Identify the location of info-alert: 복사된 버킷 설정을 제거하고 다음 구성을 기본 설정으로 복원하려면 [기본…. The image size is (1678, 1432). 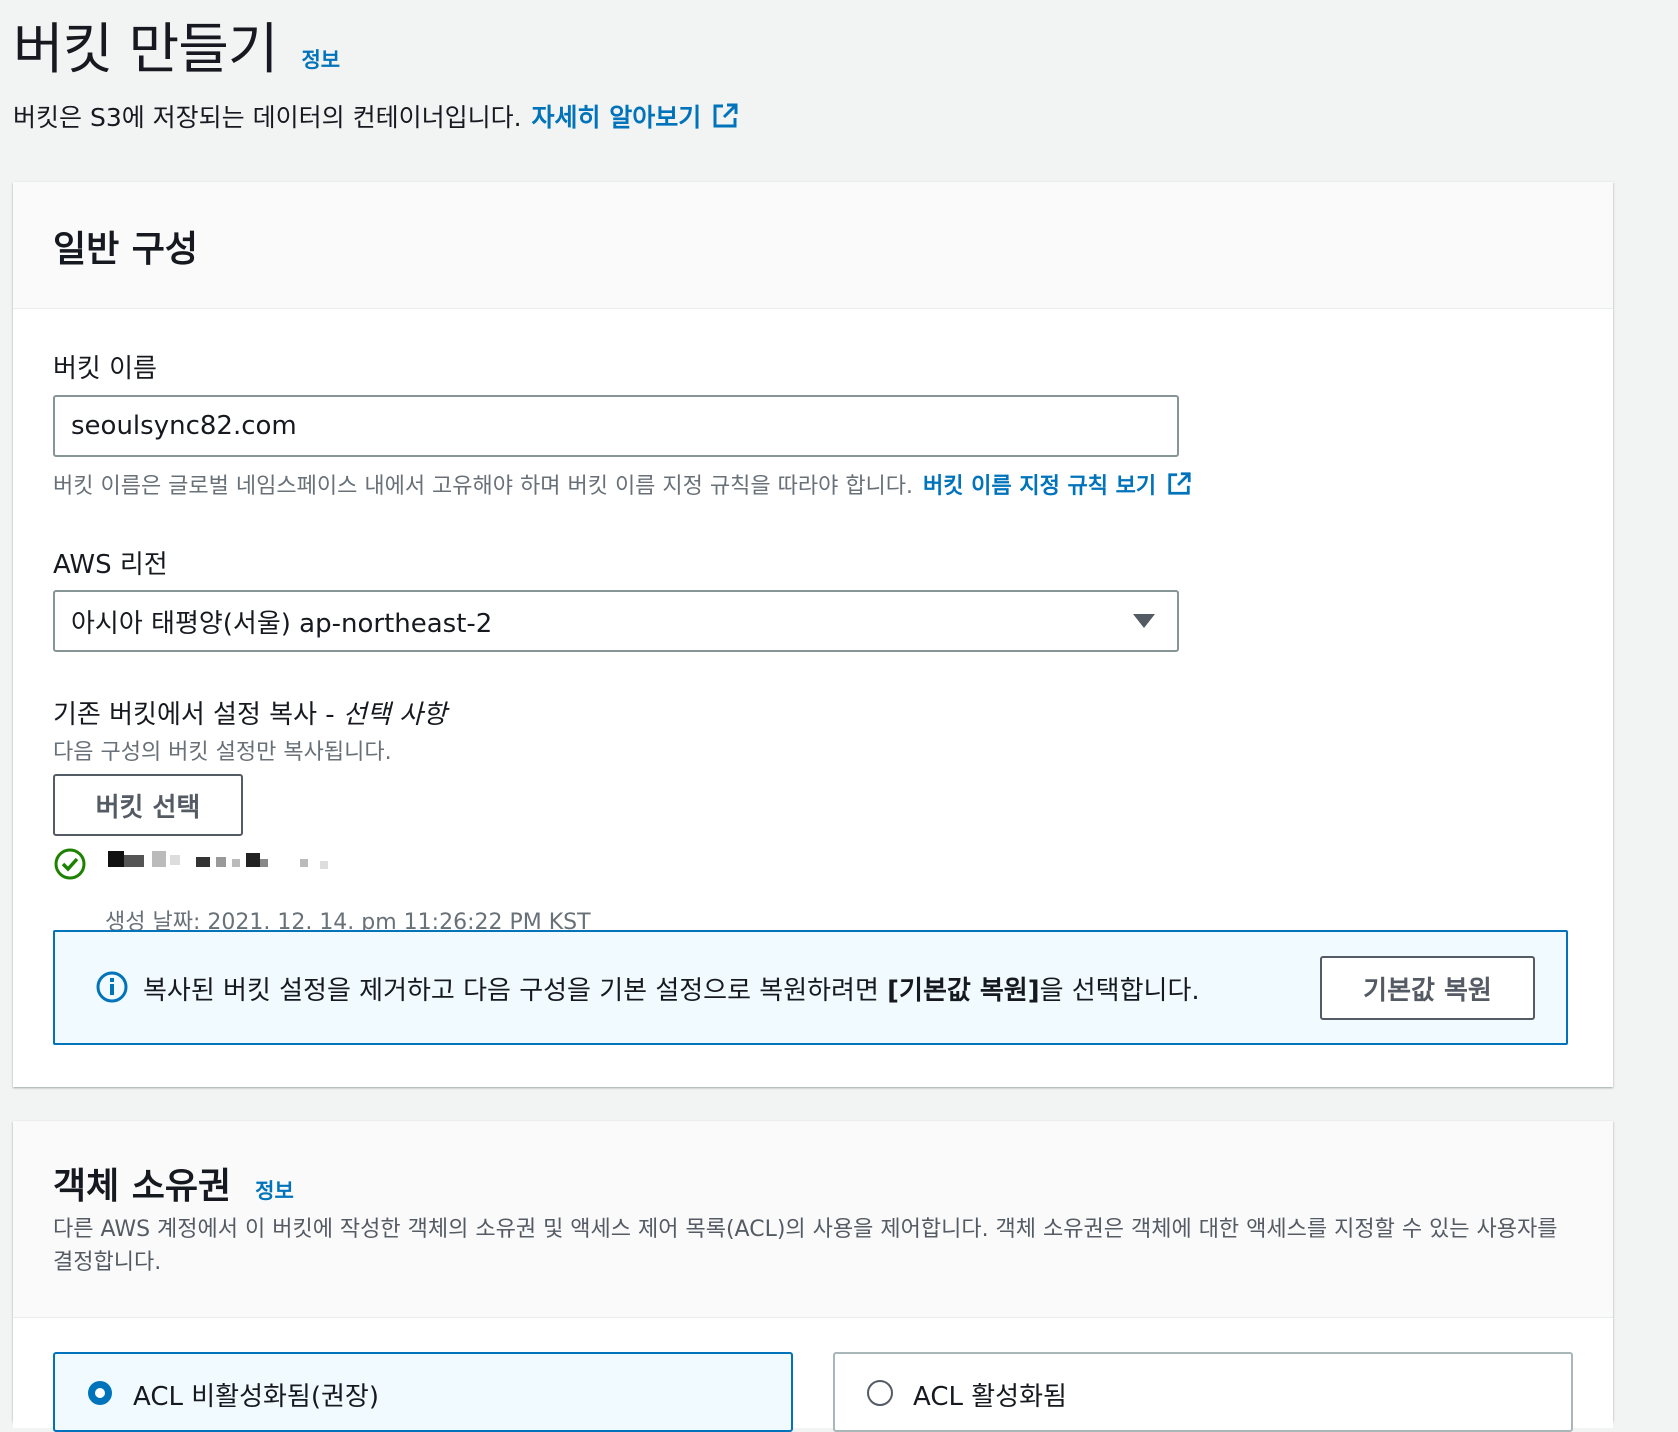
(810, 987).